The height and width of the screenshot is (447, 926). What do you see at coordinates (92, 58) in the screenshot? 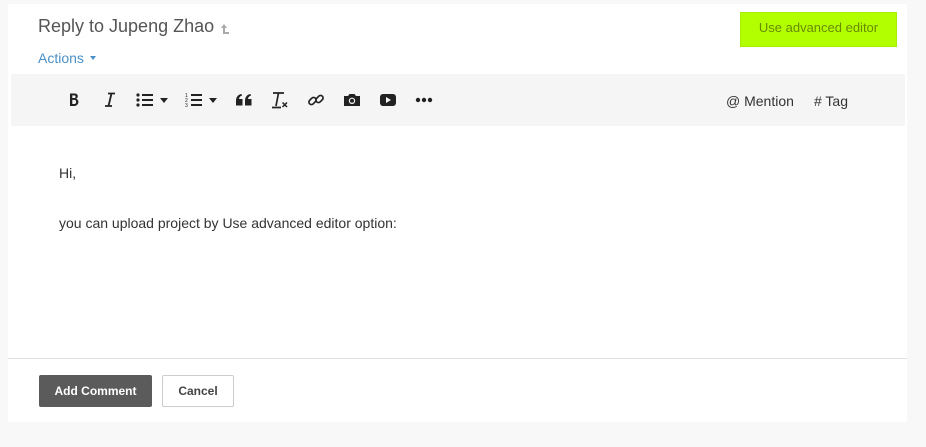
I see `chevron-down-icon` at bounding box center [92, 58].